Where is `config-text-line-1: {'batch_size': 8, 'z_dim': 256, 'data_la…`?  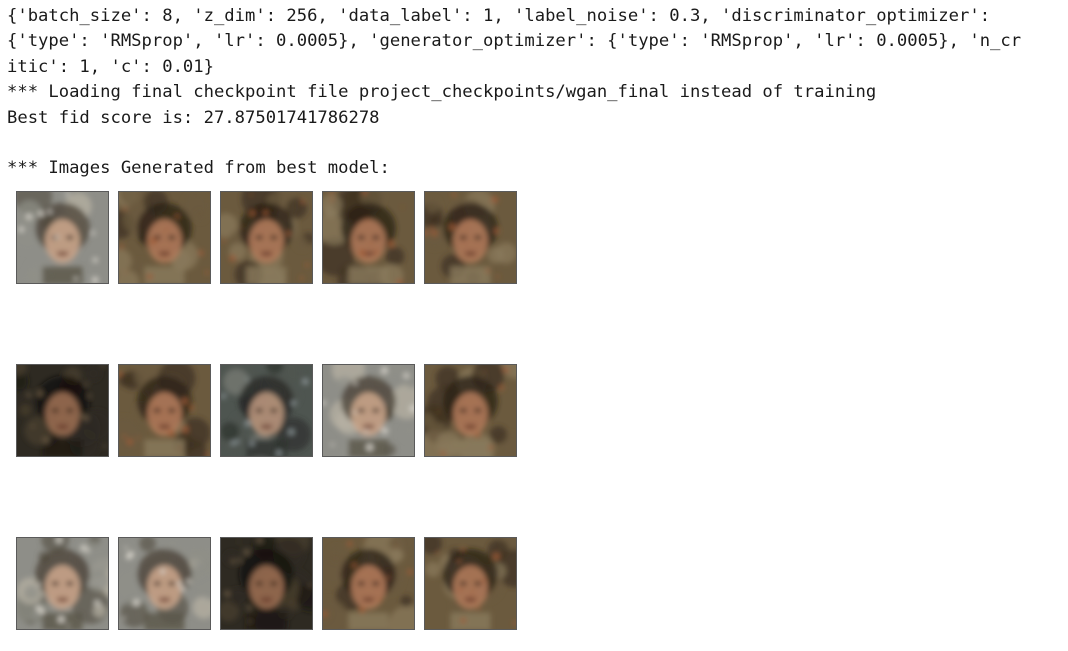 config-text-line-1: {'batch_size': 8, 'z_dim': 256, 'data_la… is located at coordinates (499, 16).